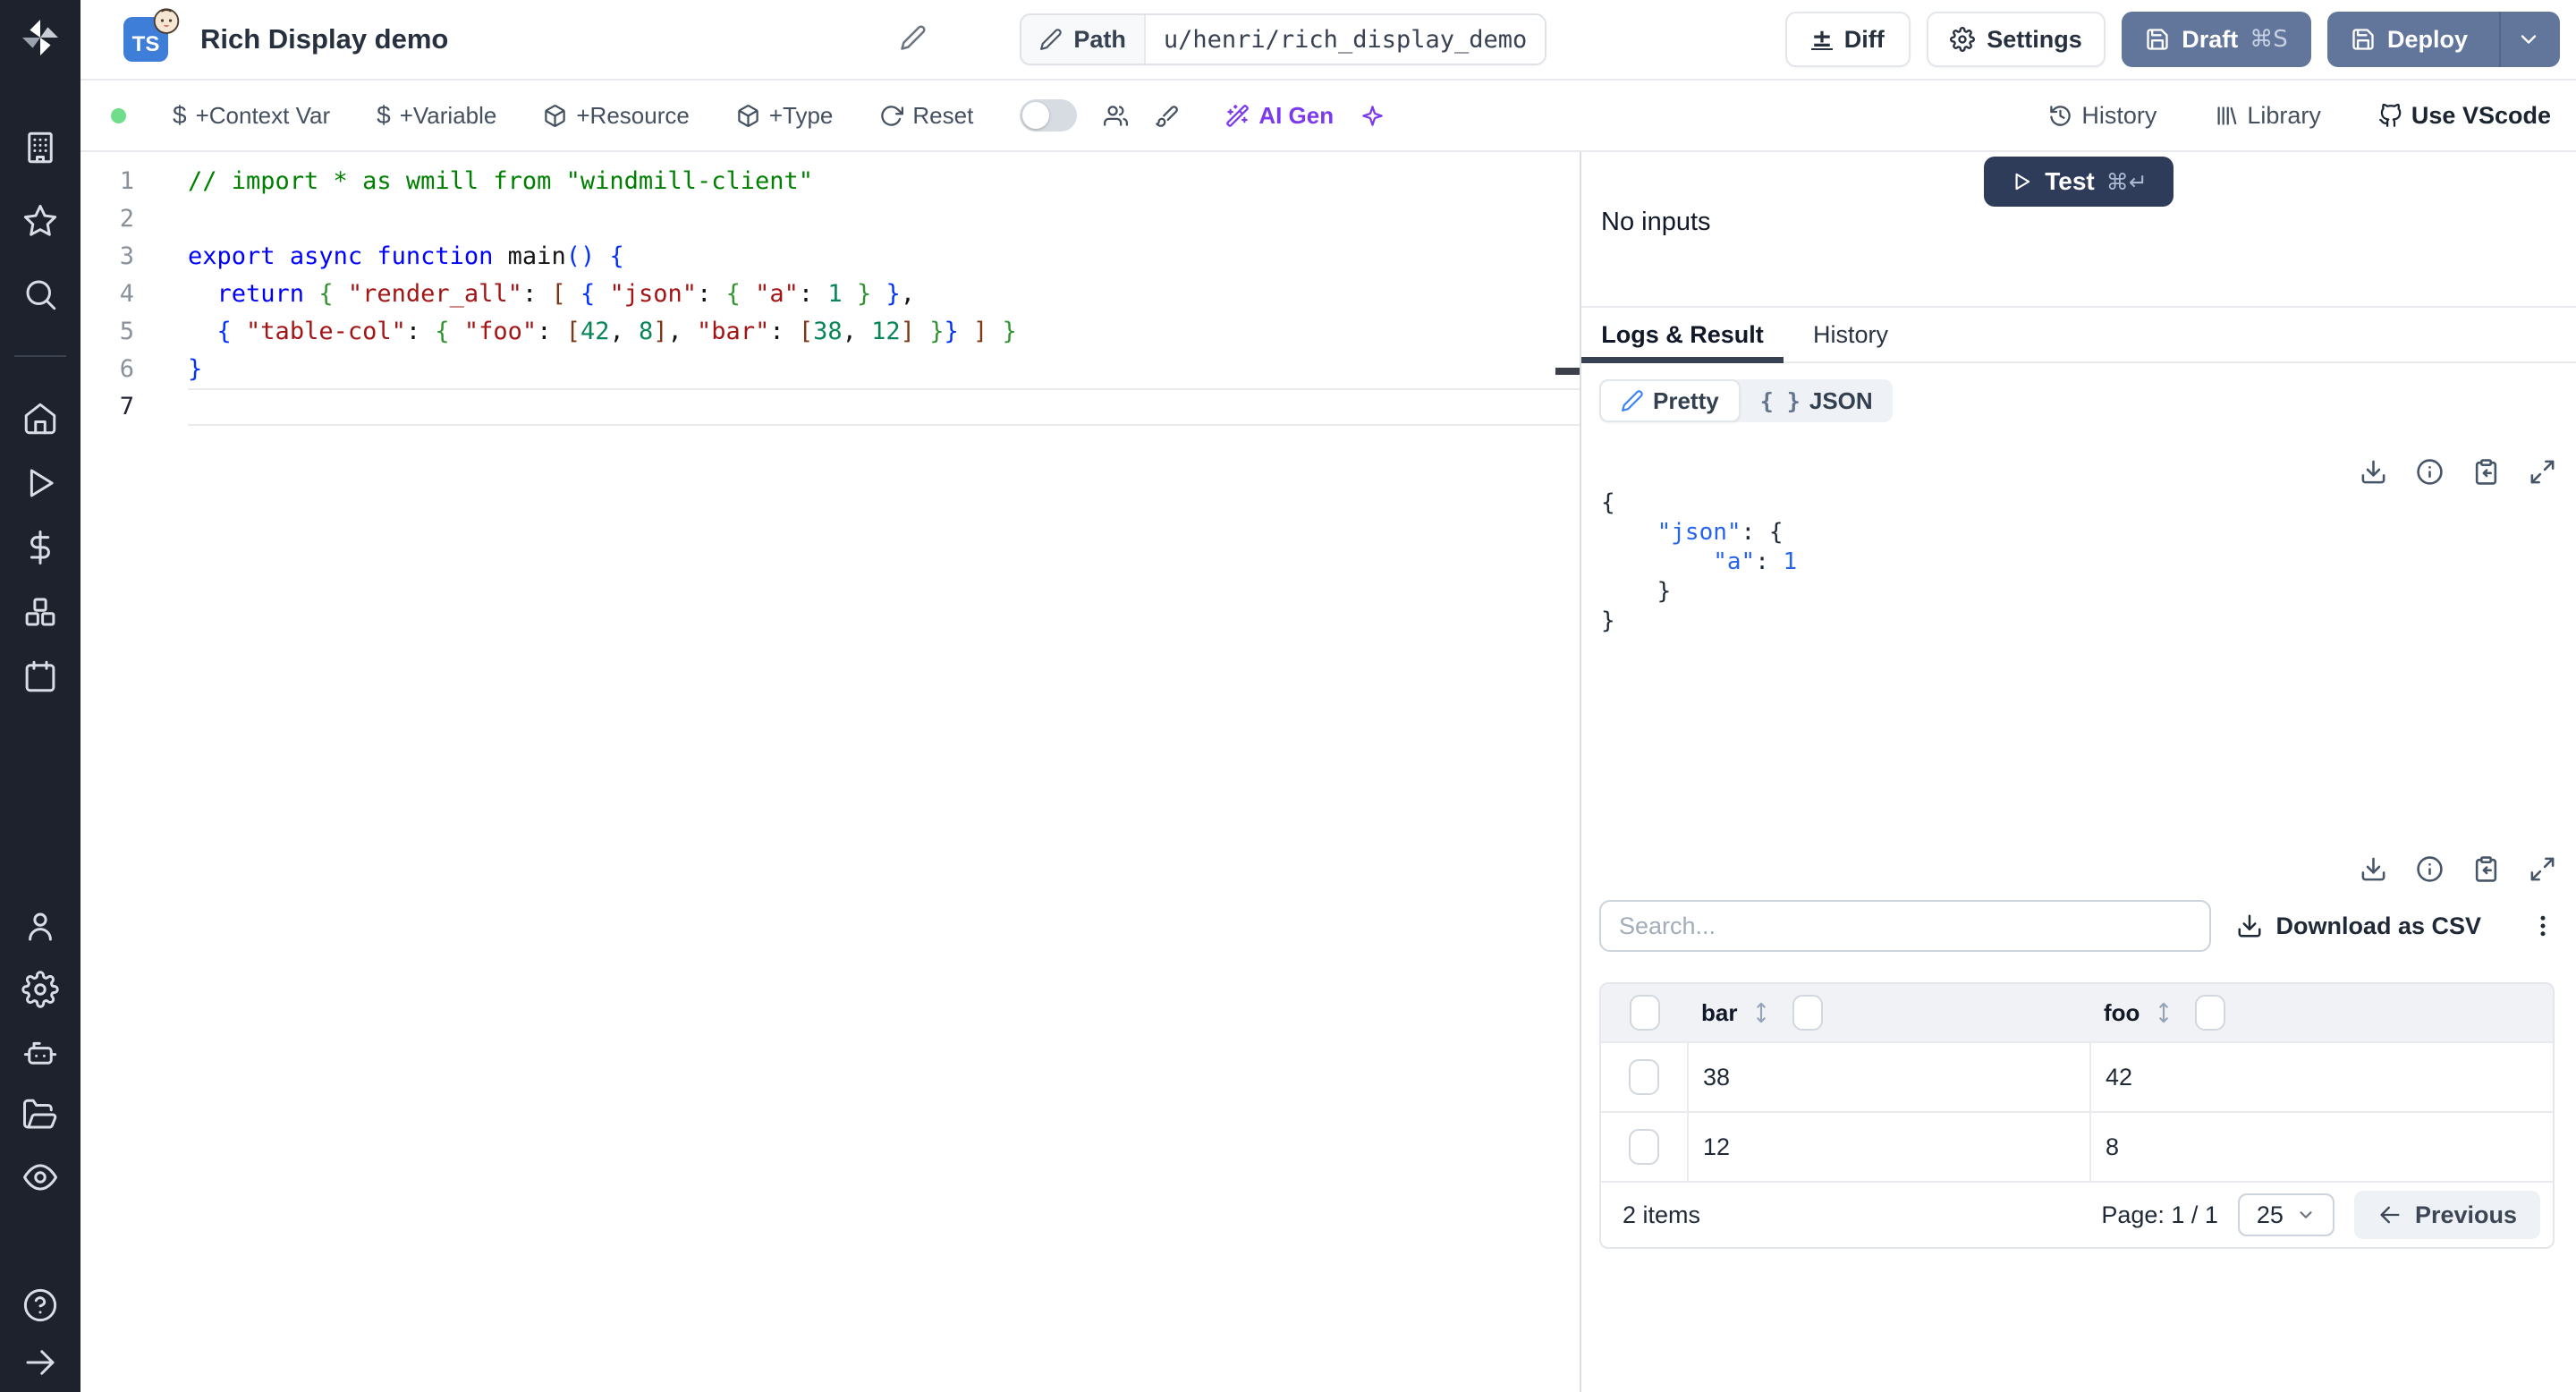 Image resolution: width=2576 pixels, height=1392 pixels. I want to click on test-button: Test ⌘↵, so click(2079, 182).